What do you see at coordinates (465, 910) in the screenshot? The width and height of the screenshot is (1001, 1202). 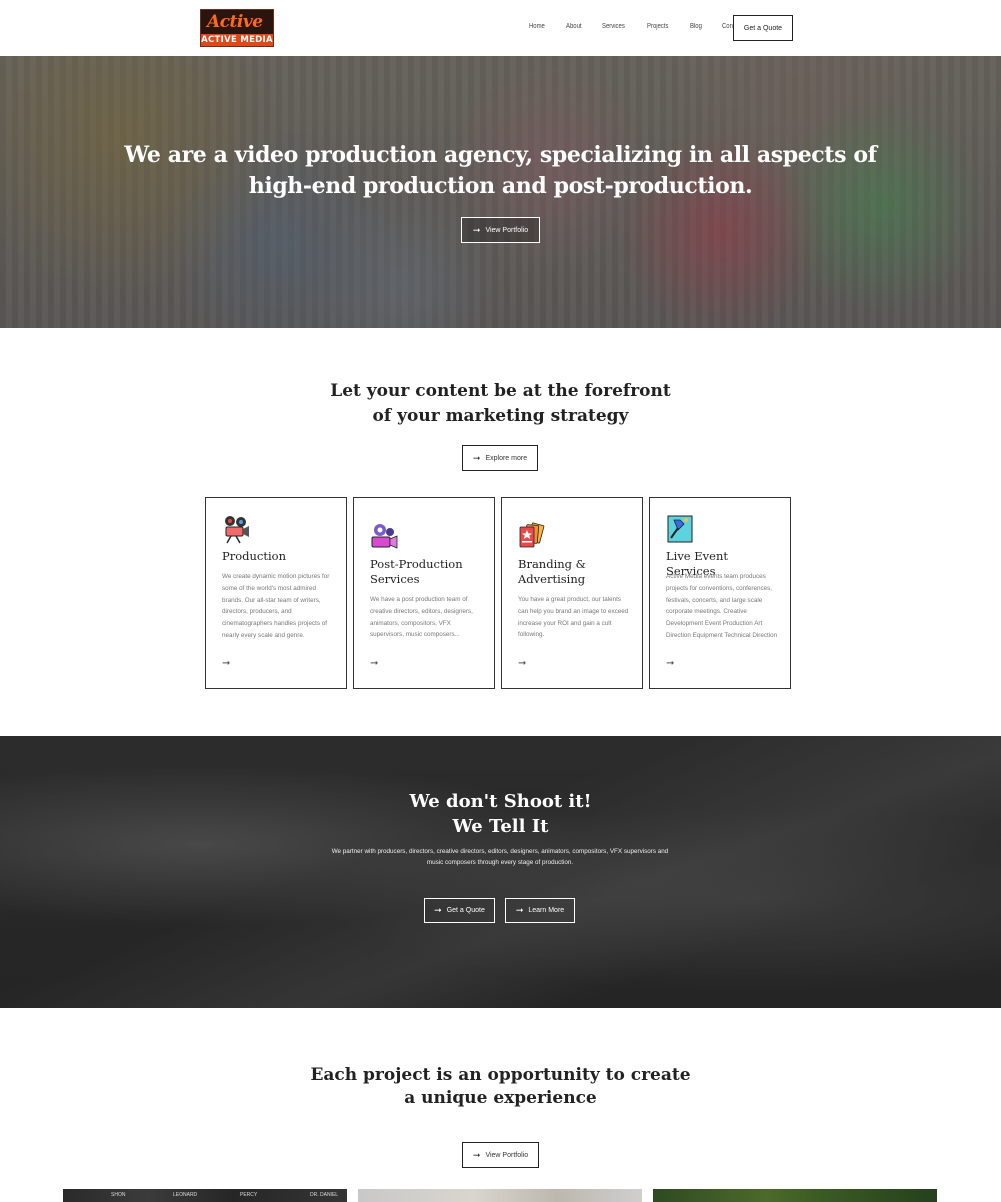 I see `banner-quote-label: Get a Quote` at bounding box center [465, 910].